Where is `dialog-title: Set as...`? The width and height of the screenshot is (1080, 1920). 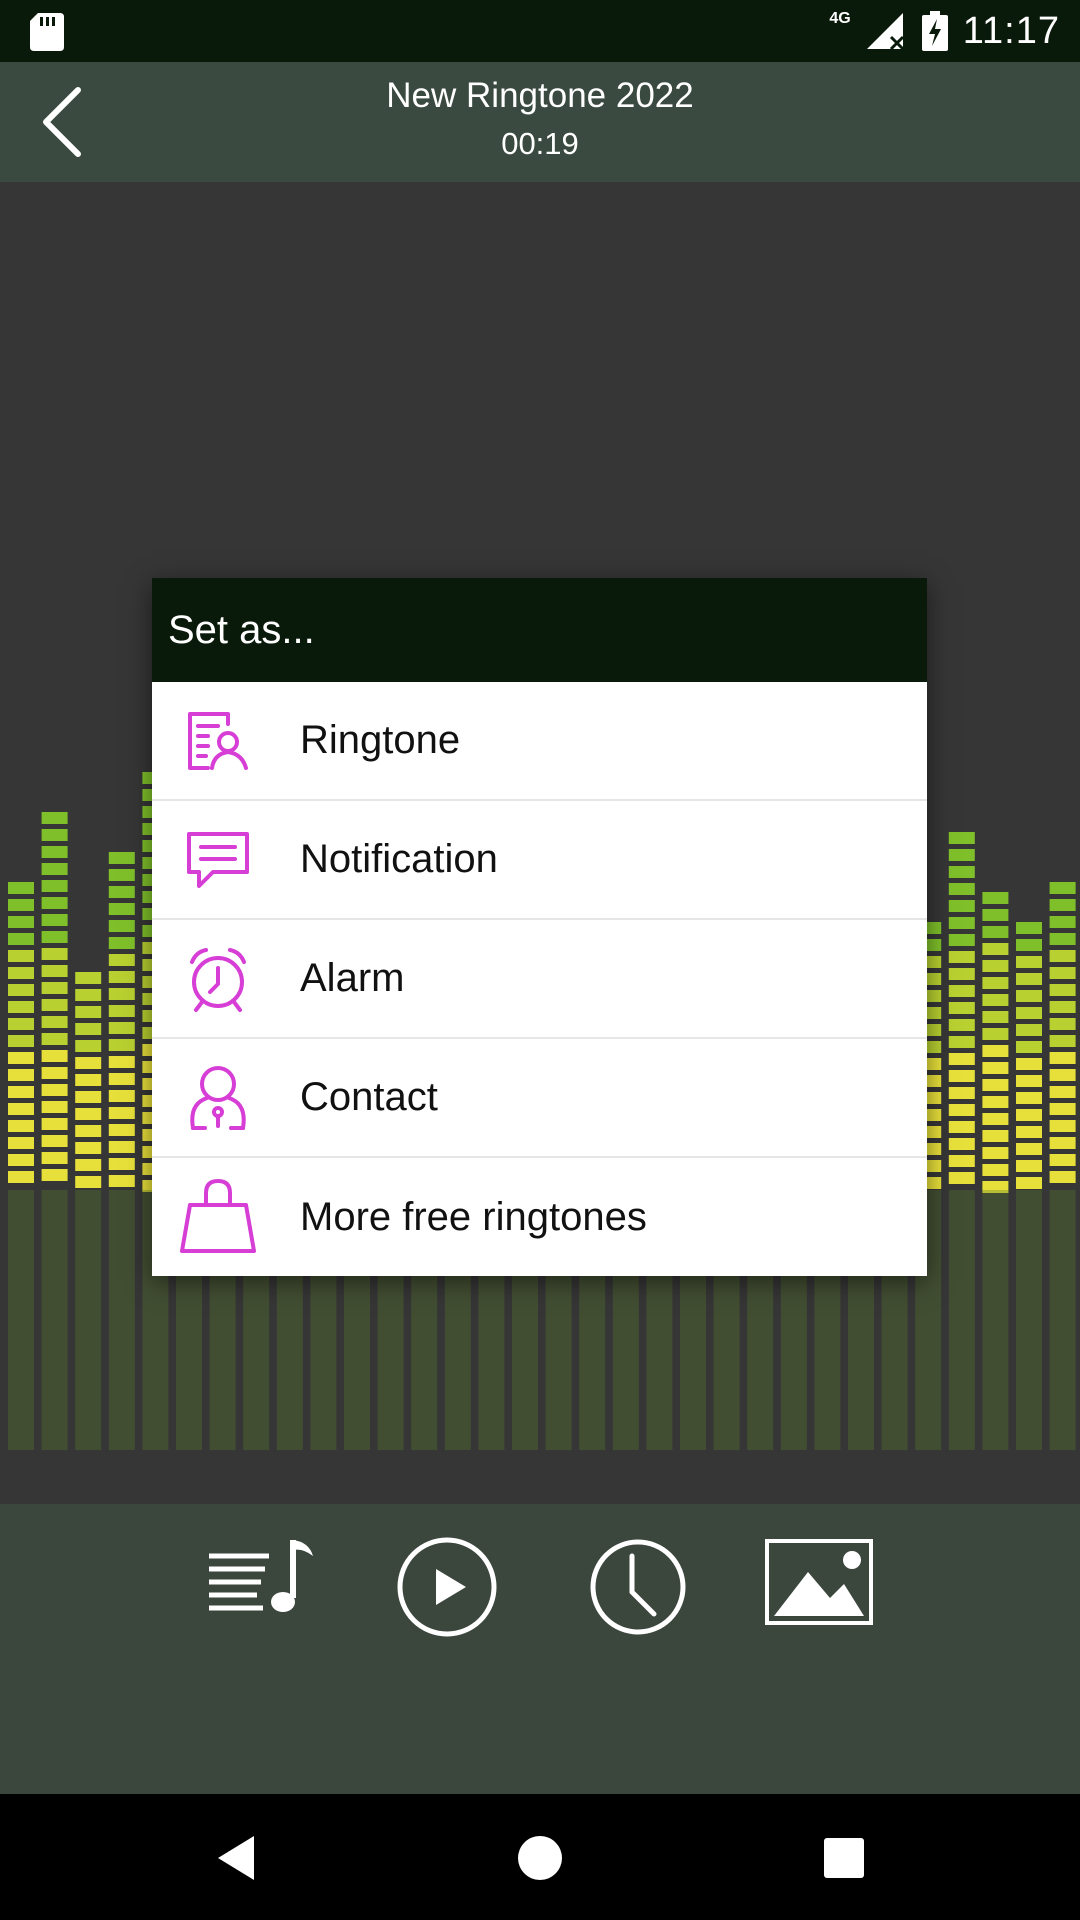 dialog-title: Set as... is located at coordinates (539, 630).